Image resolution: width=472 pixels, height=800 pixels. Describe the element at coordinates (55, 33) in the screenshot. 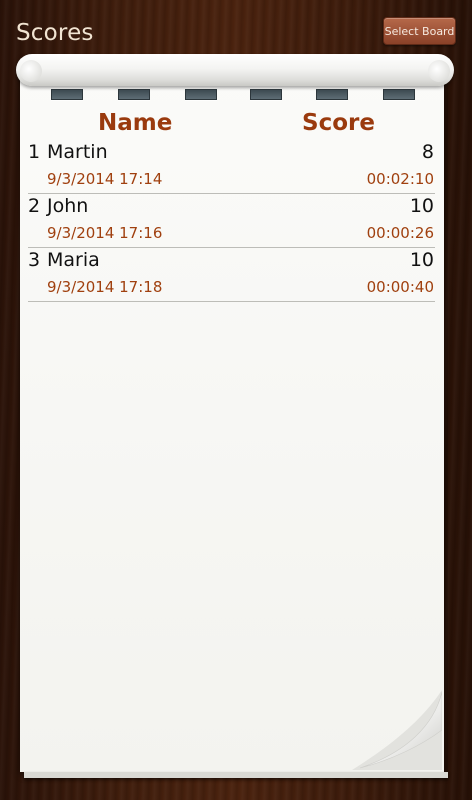

I see `app-title: Scores` at that location.